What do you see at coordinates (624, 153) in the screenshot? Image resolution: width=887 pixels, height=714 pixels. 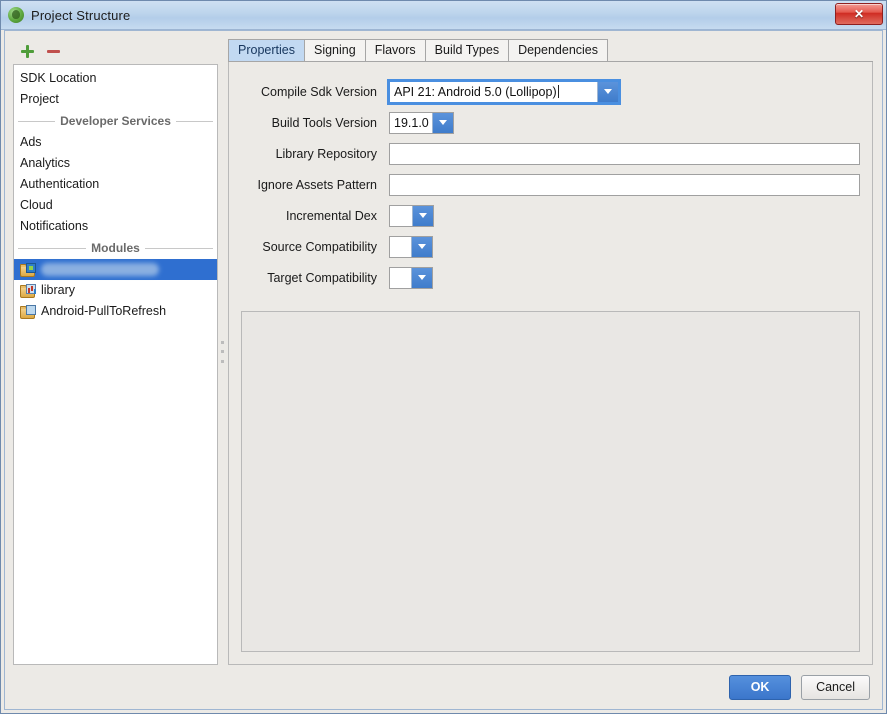 I see `library-repository-input` at bounding box center [624, 153].